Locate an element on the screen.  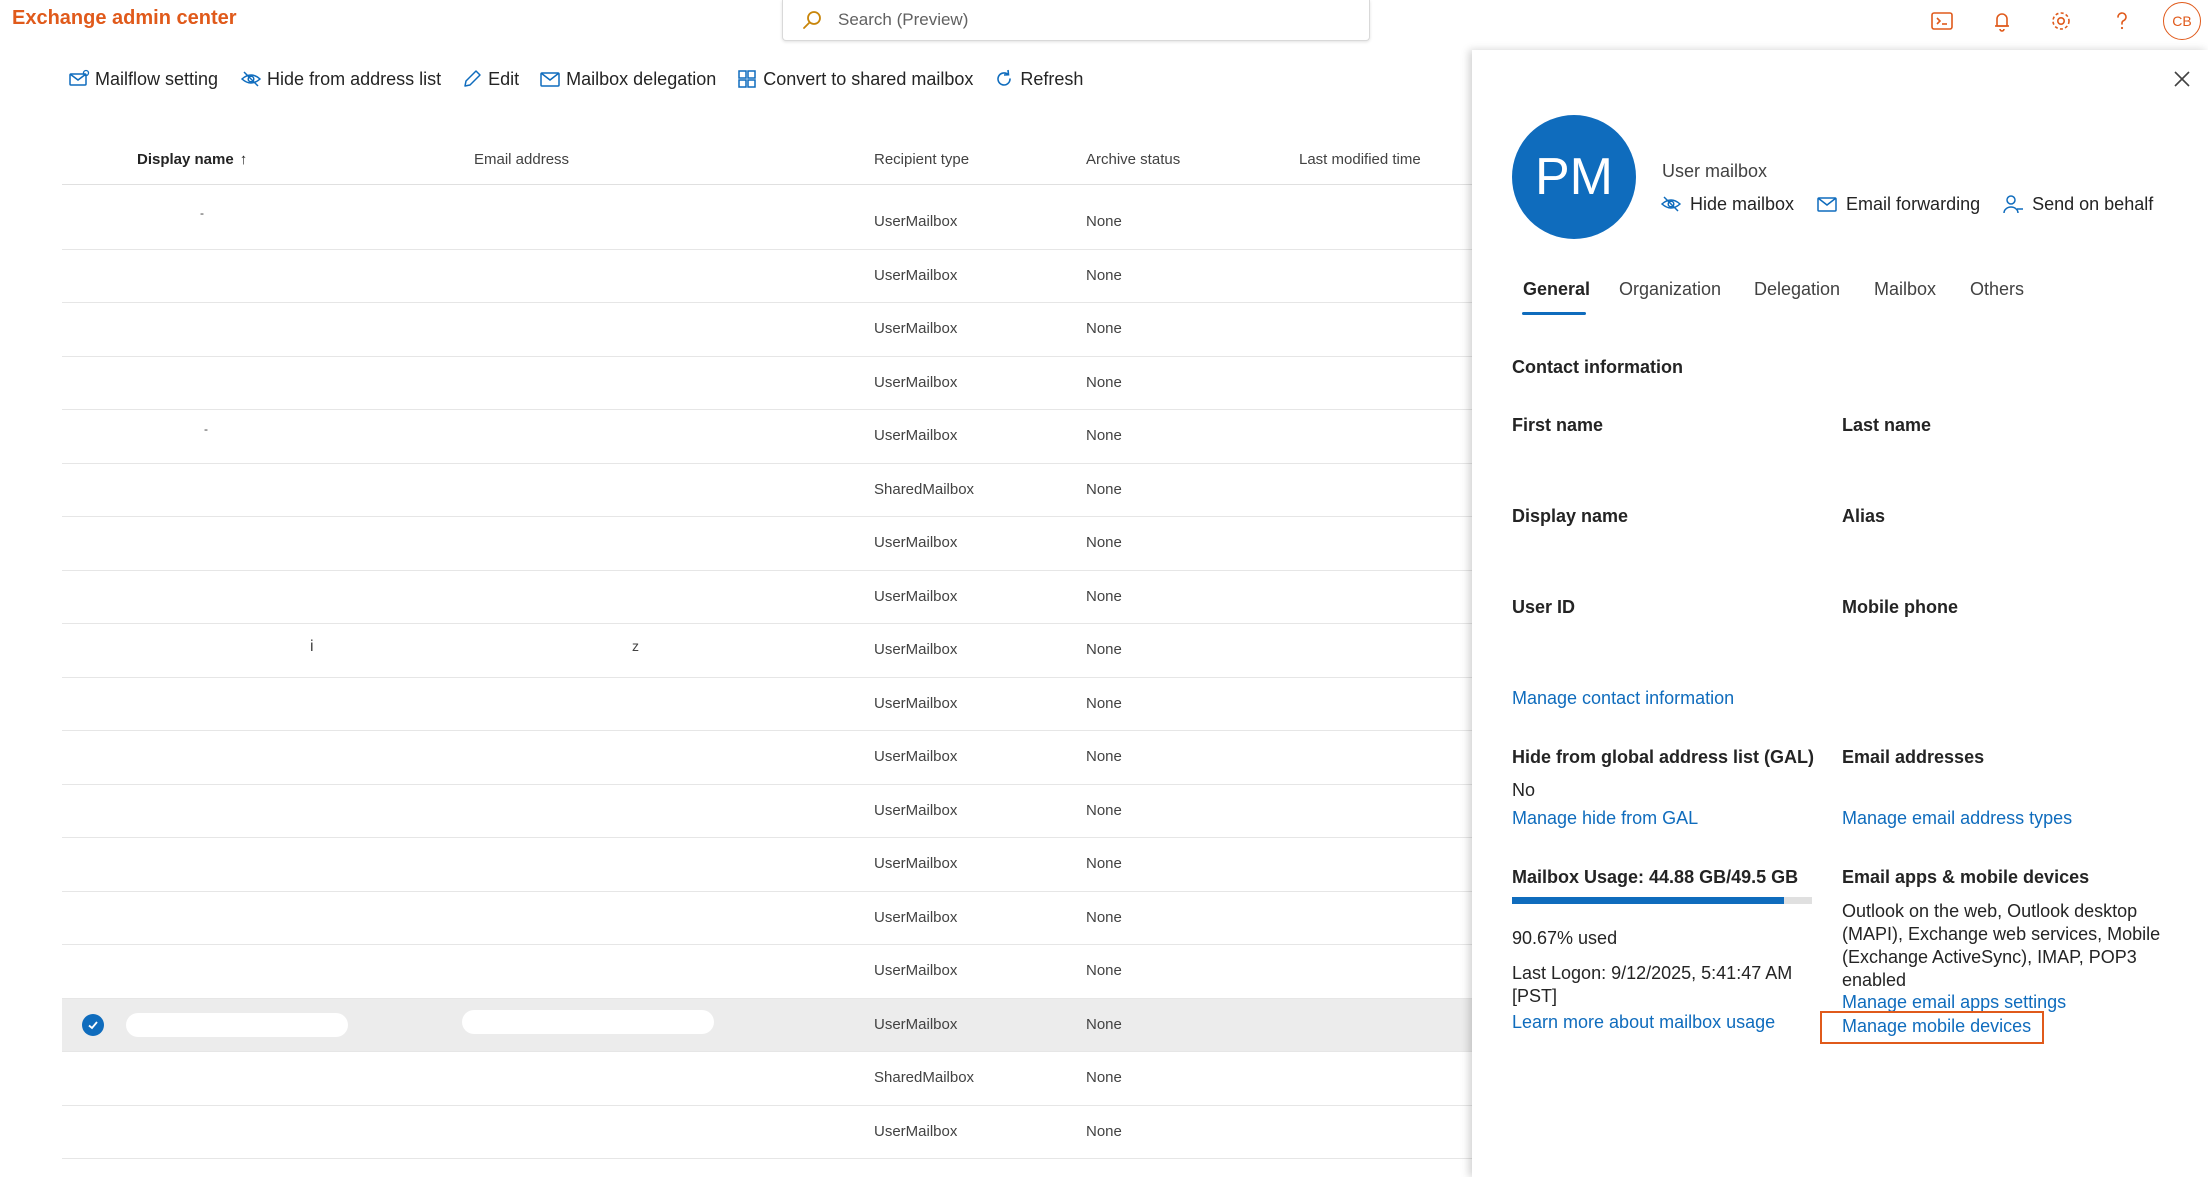
contact-information-heading: Contact information is located at coordinates (1597, 367).